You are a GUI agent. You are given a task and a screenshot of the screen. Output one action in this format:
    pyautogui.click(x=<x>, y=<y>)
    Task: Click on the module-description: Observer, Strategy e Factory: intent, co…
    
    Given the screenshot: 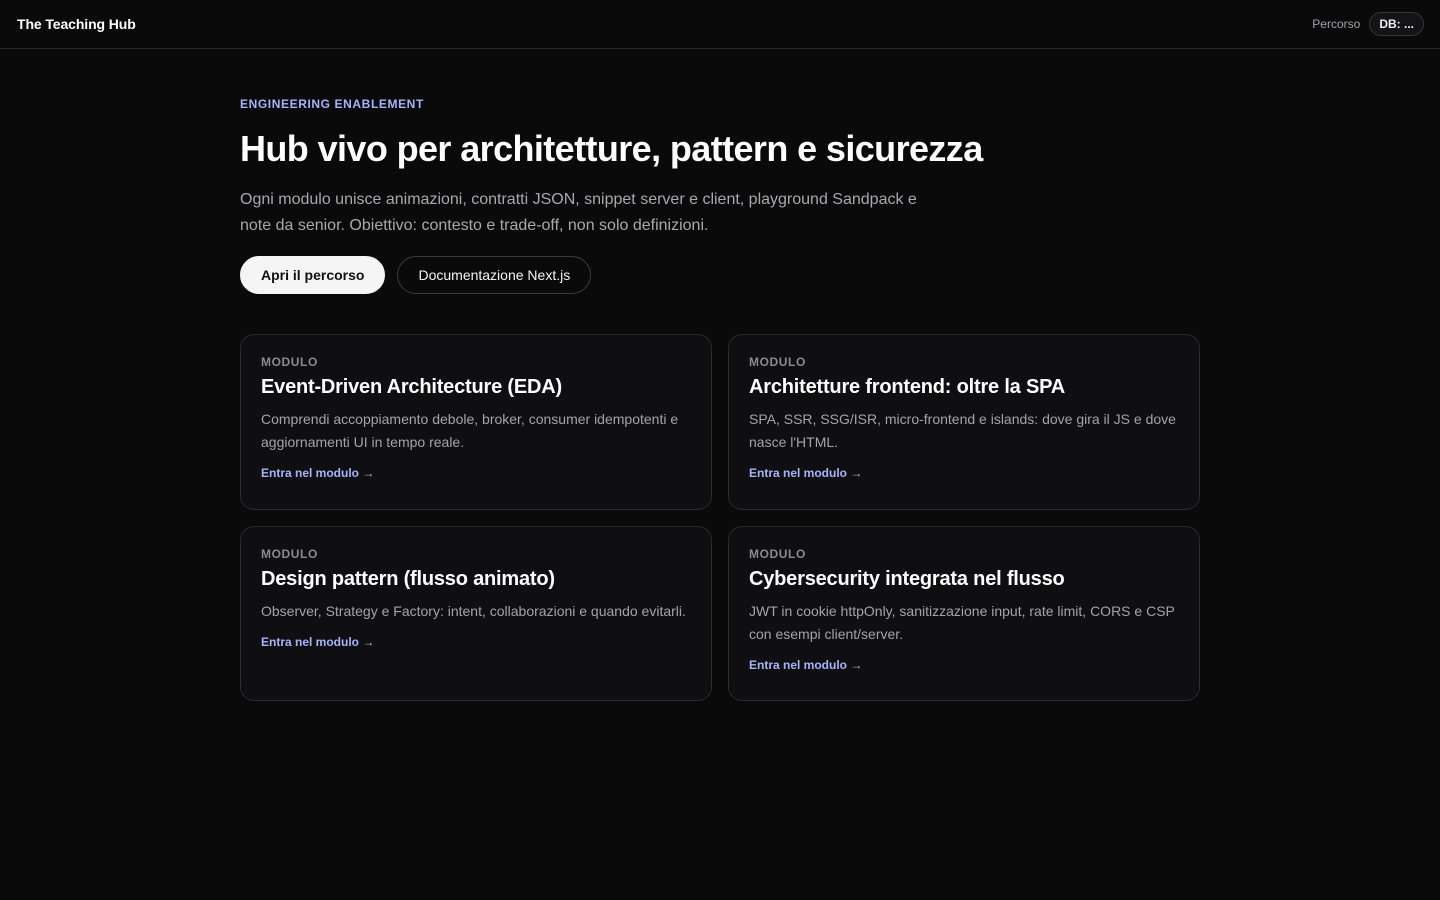 What is the action you would take?
    pyautogui.click(x=473, y=610)
    